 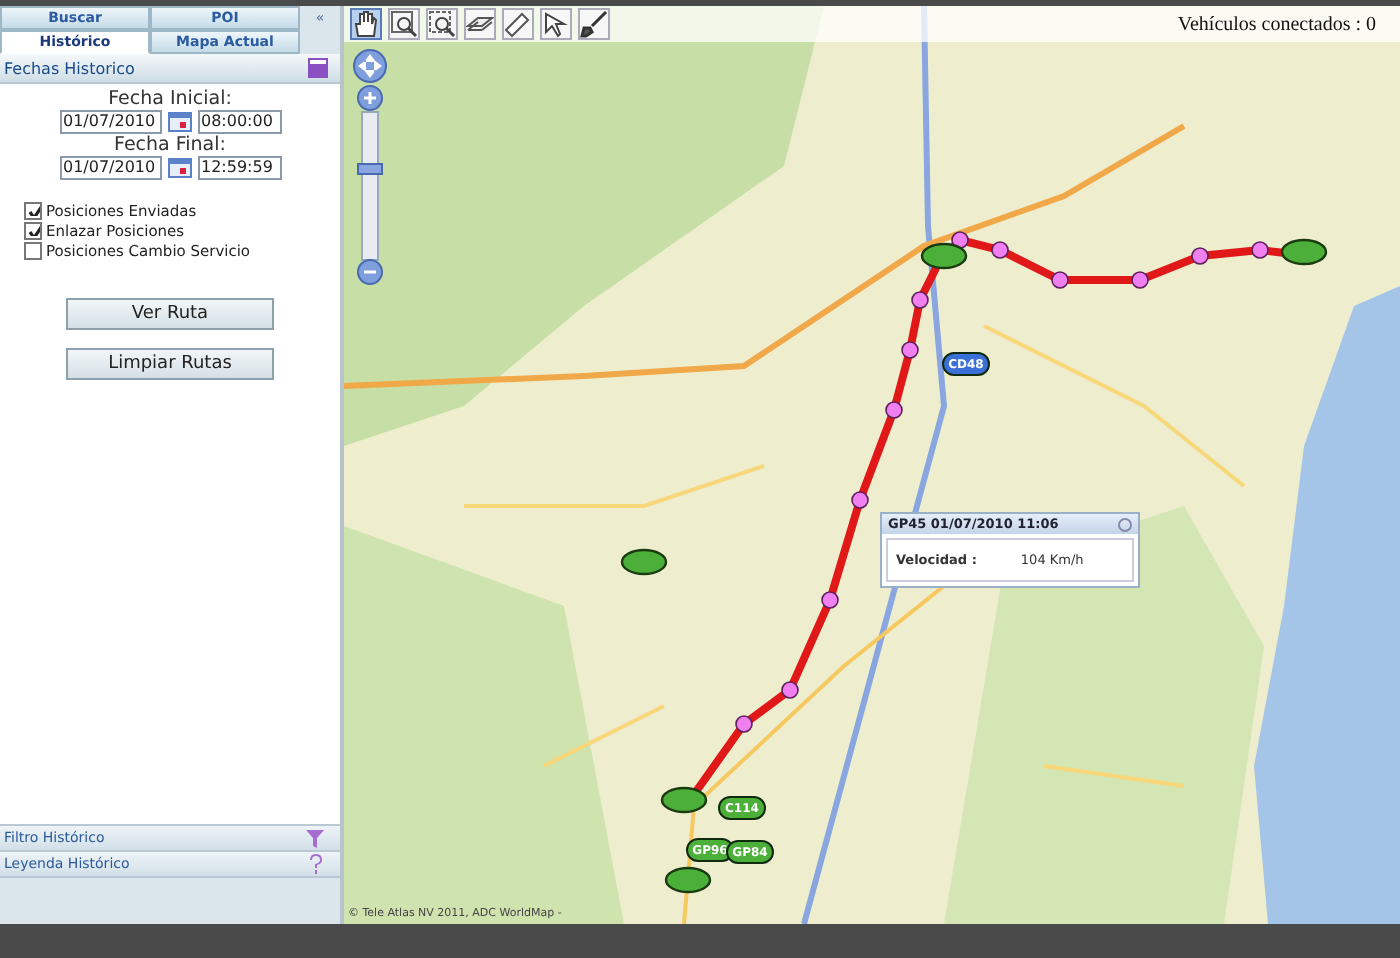 What do you see at coordinates (518, 24) in the screenshot?
I see `measure-tool` at bounding box center [518, 24].